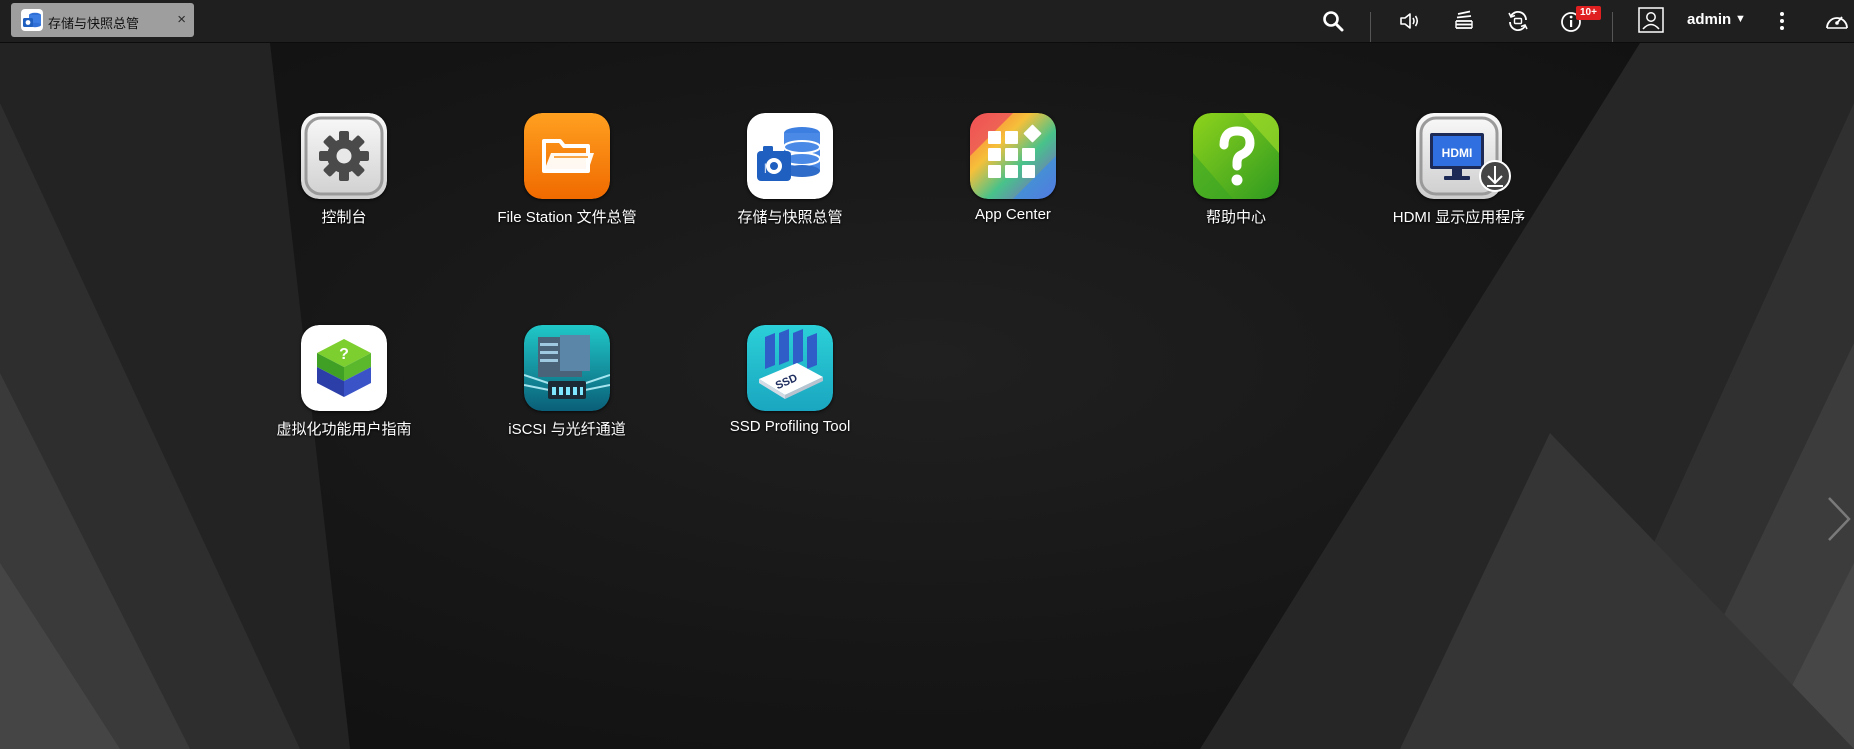 The height and width of the screenshot is (749, 1854). Describe the element at coordinates (567, 217) in the screenshot. I see `app-label: File Station 文件总管` at that location.